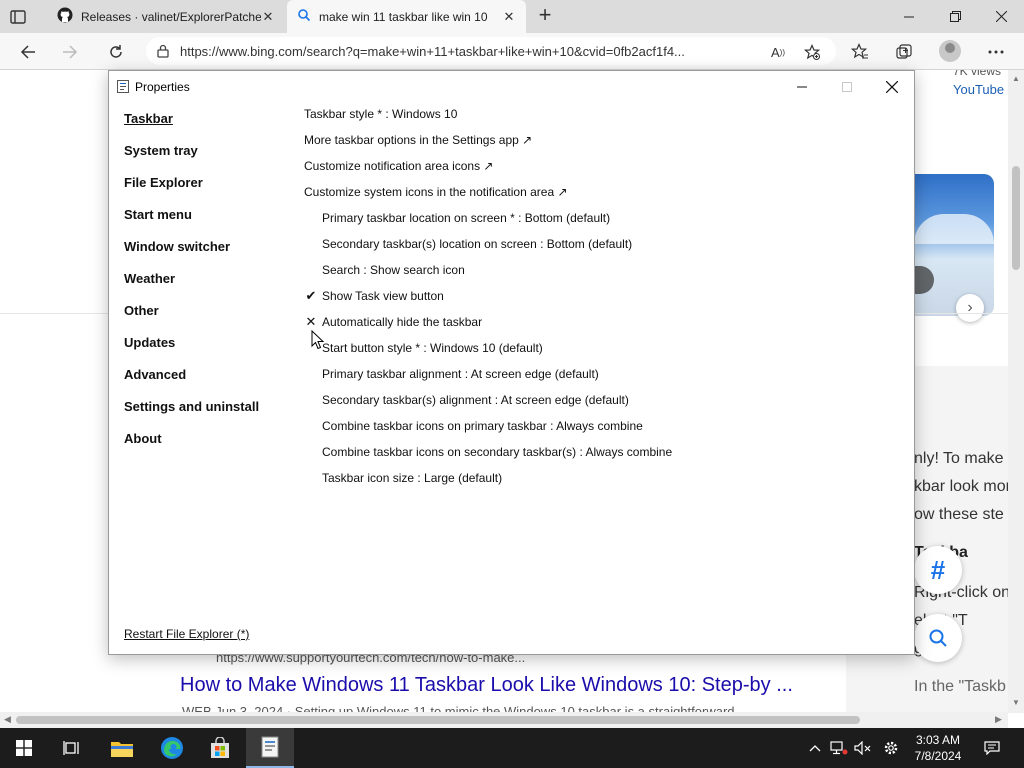 The height and width of the screenshot is (768, 1024). What do you see at coordinates (978, 89) in the screenshot?
I see `video-source-link: YouTube` at bounding box center [978, 89].